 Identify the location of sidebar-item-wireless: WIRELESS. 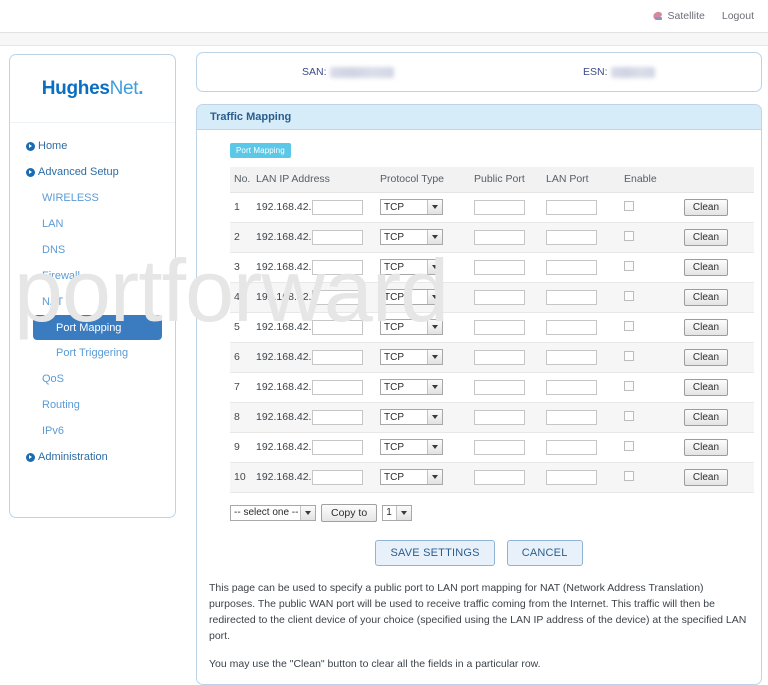
(92, 198).